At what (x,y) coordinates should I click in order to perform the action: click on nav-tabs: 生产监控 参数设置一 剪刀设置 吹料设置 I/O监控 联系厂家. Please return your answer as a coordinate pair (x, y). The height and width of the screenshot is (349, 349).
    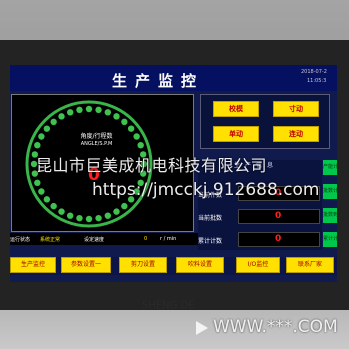
    Looking at the image, I should click on (173, 266).